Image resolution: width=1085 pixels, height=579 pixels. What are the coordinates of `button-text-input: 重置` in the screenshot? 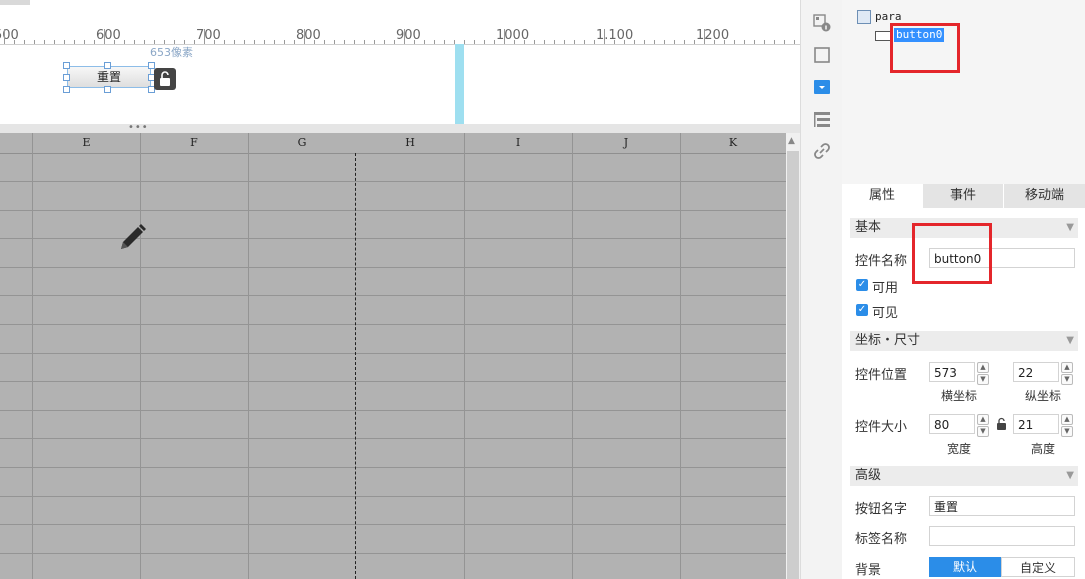 It's located at (1002, 506).